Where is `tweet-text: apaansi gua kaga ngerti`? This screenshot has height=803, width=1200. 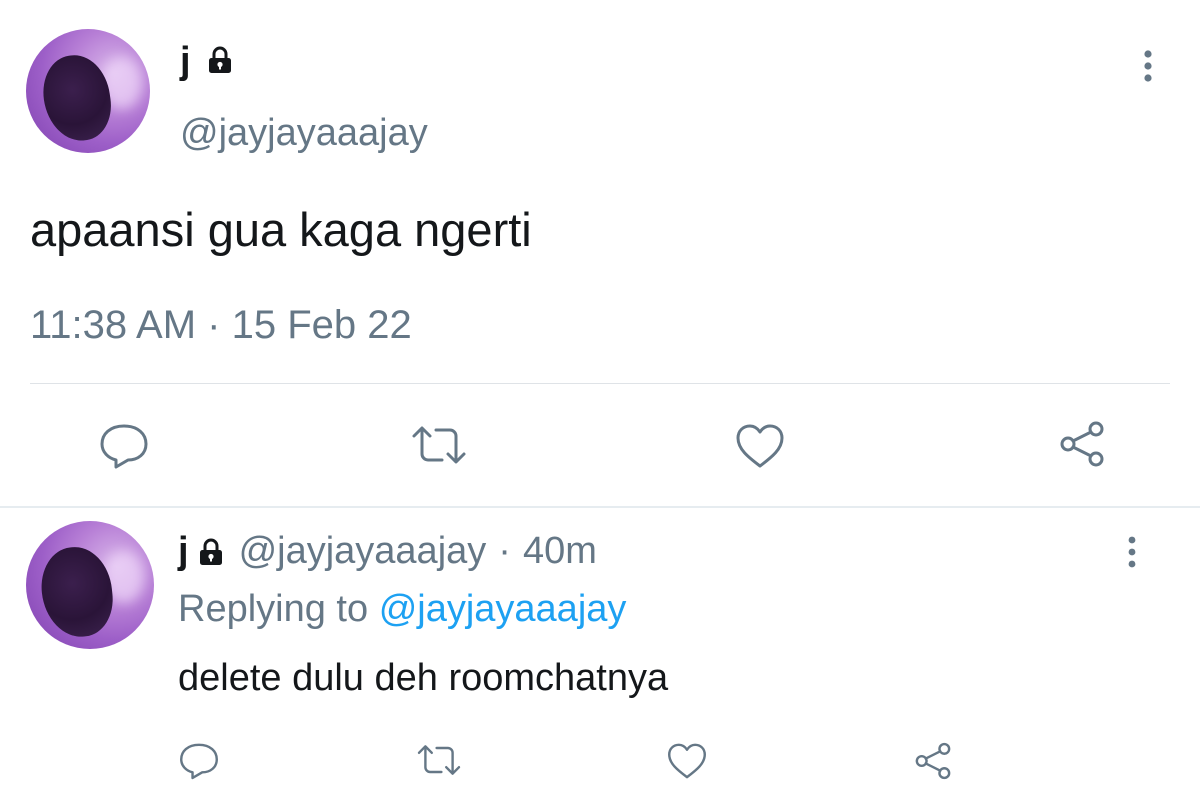 tweet-text: apaansi gua kaga ngerti is located at coordinates (281, 229).